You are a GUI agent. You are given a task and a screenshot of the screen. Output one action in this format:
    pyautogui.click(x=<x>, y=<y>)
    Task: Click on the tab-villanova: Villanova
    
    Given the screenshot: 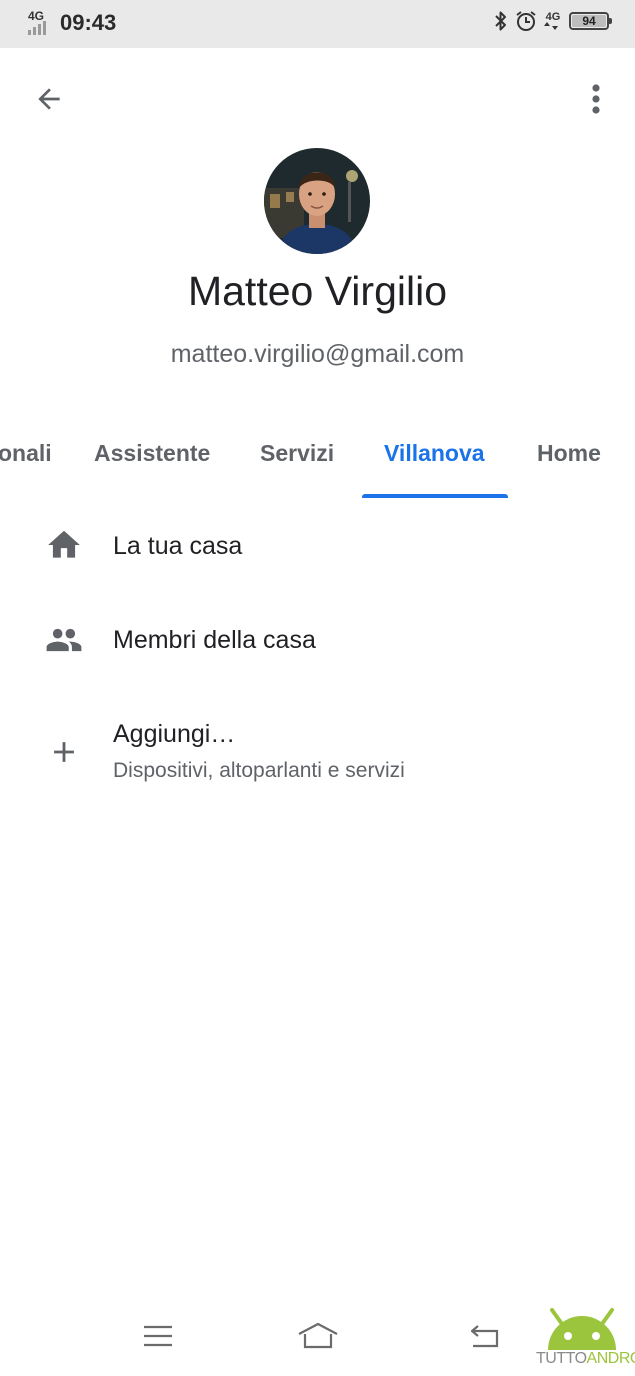 What is the action you would take?
    pyautogui.click(x=434, y=453)
    